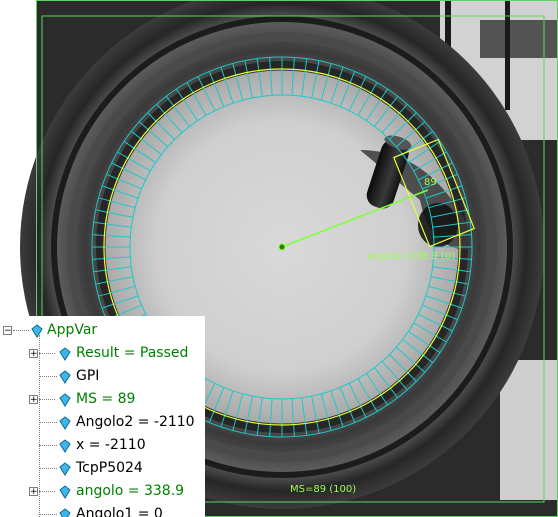  I want to click on variables-tree: − AppVar + Result = Passed GPI + MS = 89, so click(102, 416).